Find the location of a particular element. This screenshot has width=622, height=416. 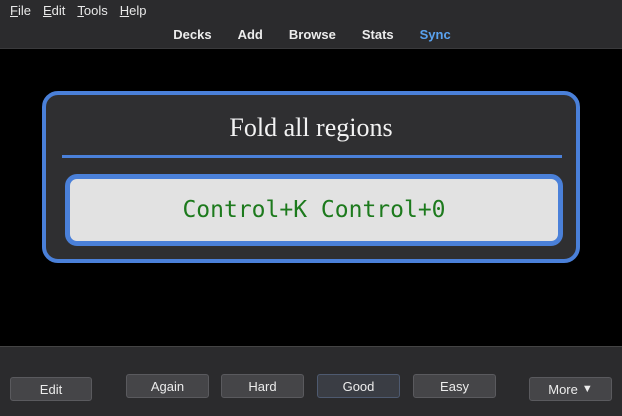

top-toolbar: Decks Add Browse Stats Sync is located at coordinates (311, 34).